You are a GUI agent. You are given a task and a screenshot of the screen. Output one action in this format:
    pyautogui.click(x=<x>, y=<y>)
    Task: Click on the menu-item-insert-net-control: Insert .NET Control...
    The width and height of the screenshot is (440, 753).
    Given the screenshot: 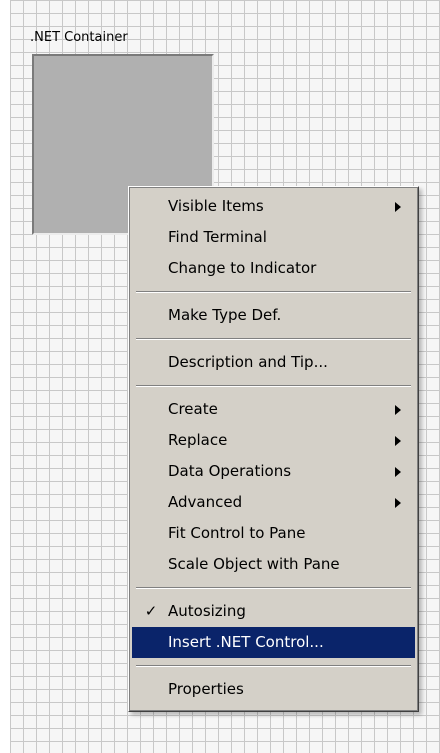 What is the action you would take?
    pyautogui.click(x=273, y=642)
    